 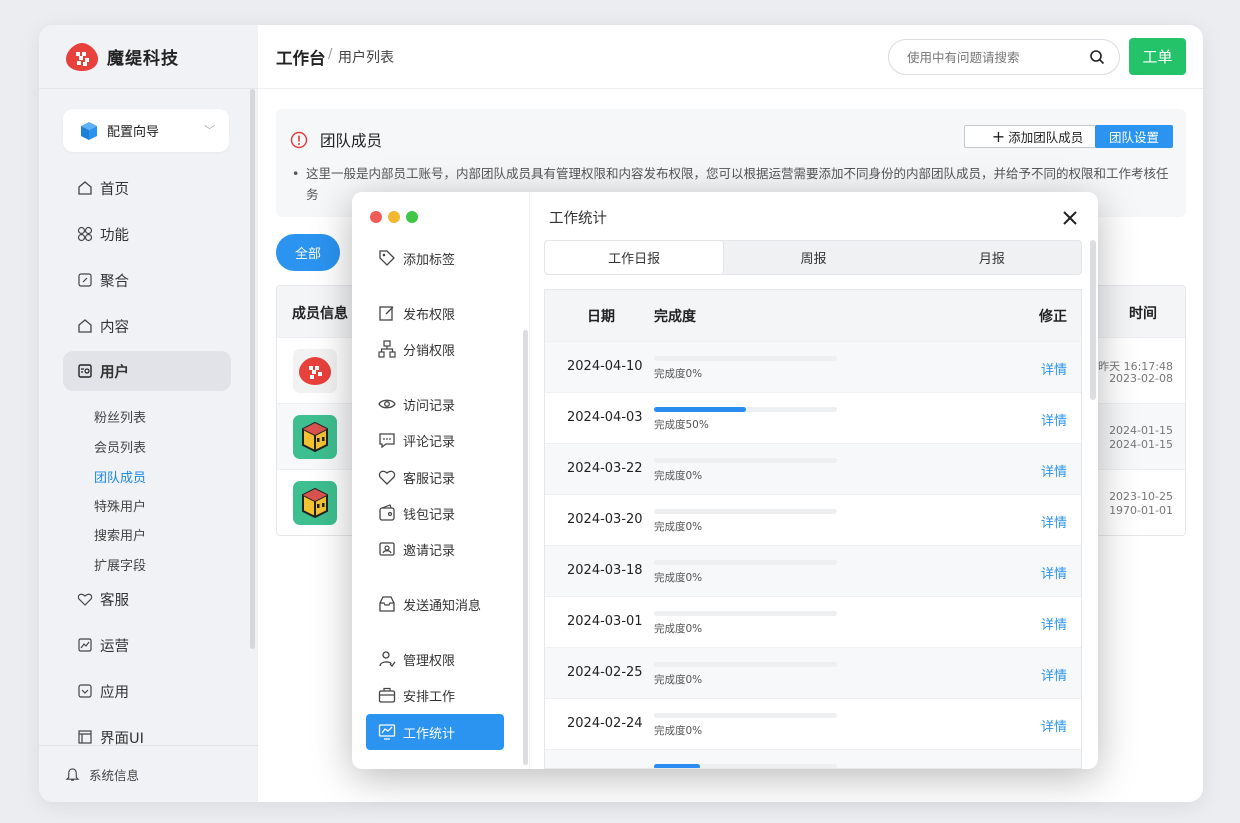 I want to click on menu-label: 客服记录, so click(x=429, y=479).